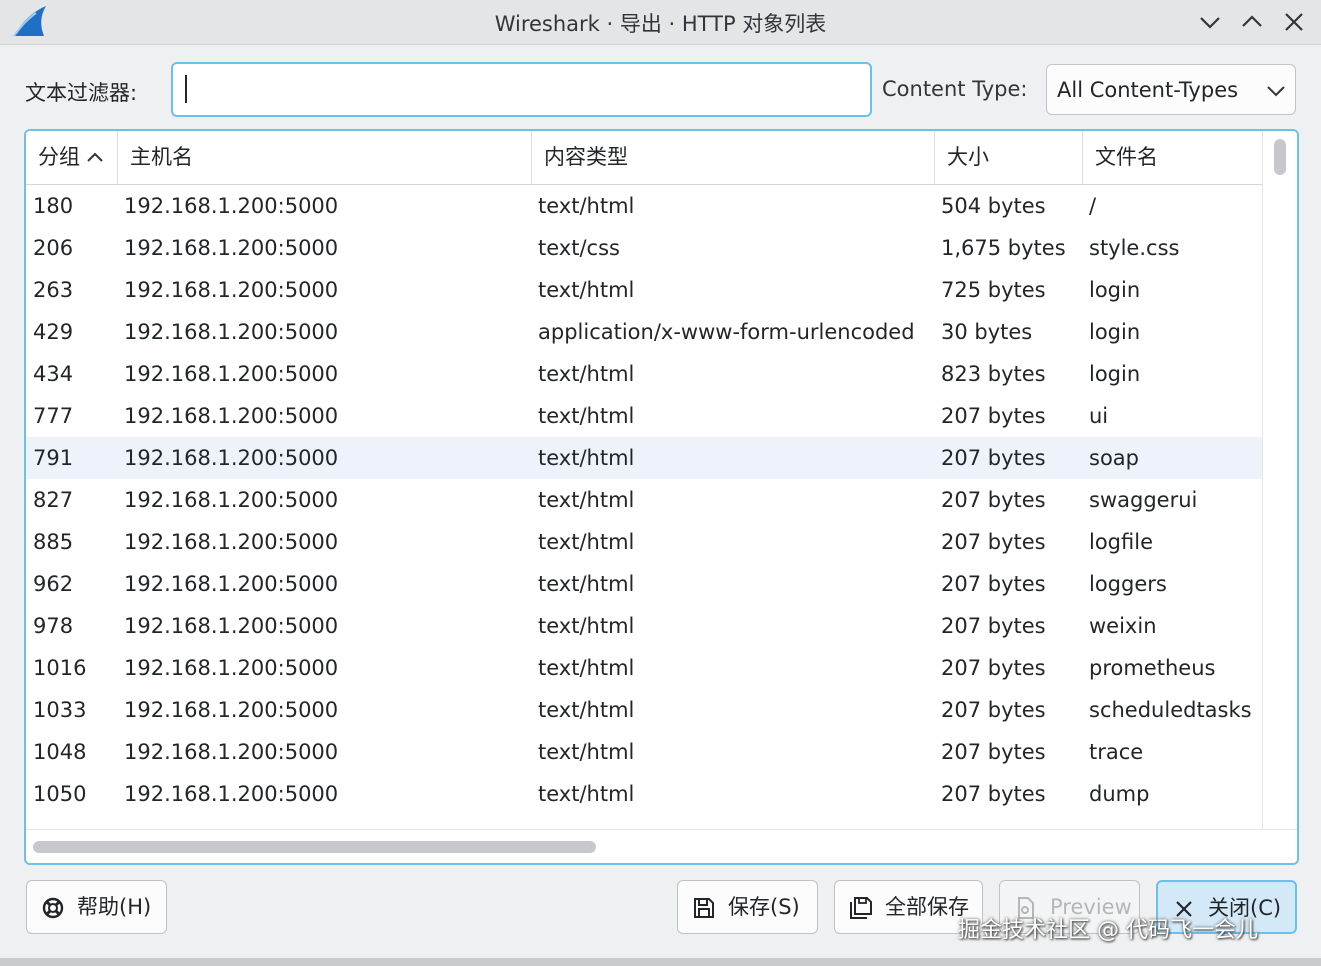 This screenshot has height=966, width=1321. I want to click on help-button: 帮助(H), so click(96, 907).